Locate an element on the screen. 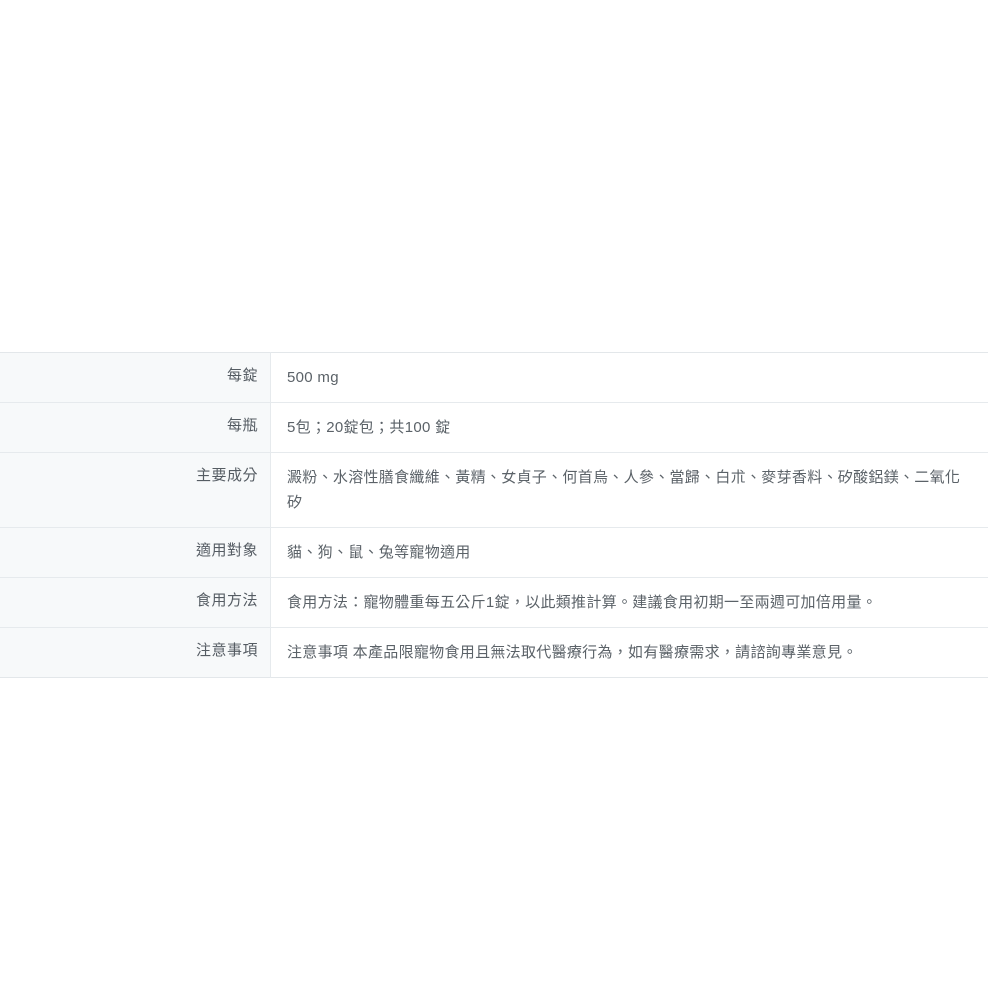 Image resolution: width=1000 pixels, height=1000 pixels. spec-label-ingredients: 主要成分 is located at coordinates (135, 490).